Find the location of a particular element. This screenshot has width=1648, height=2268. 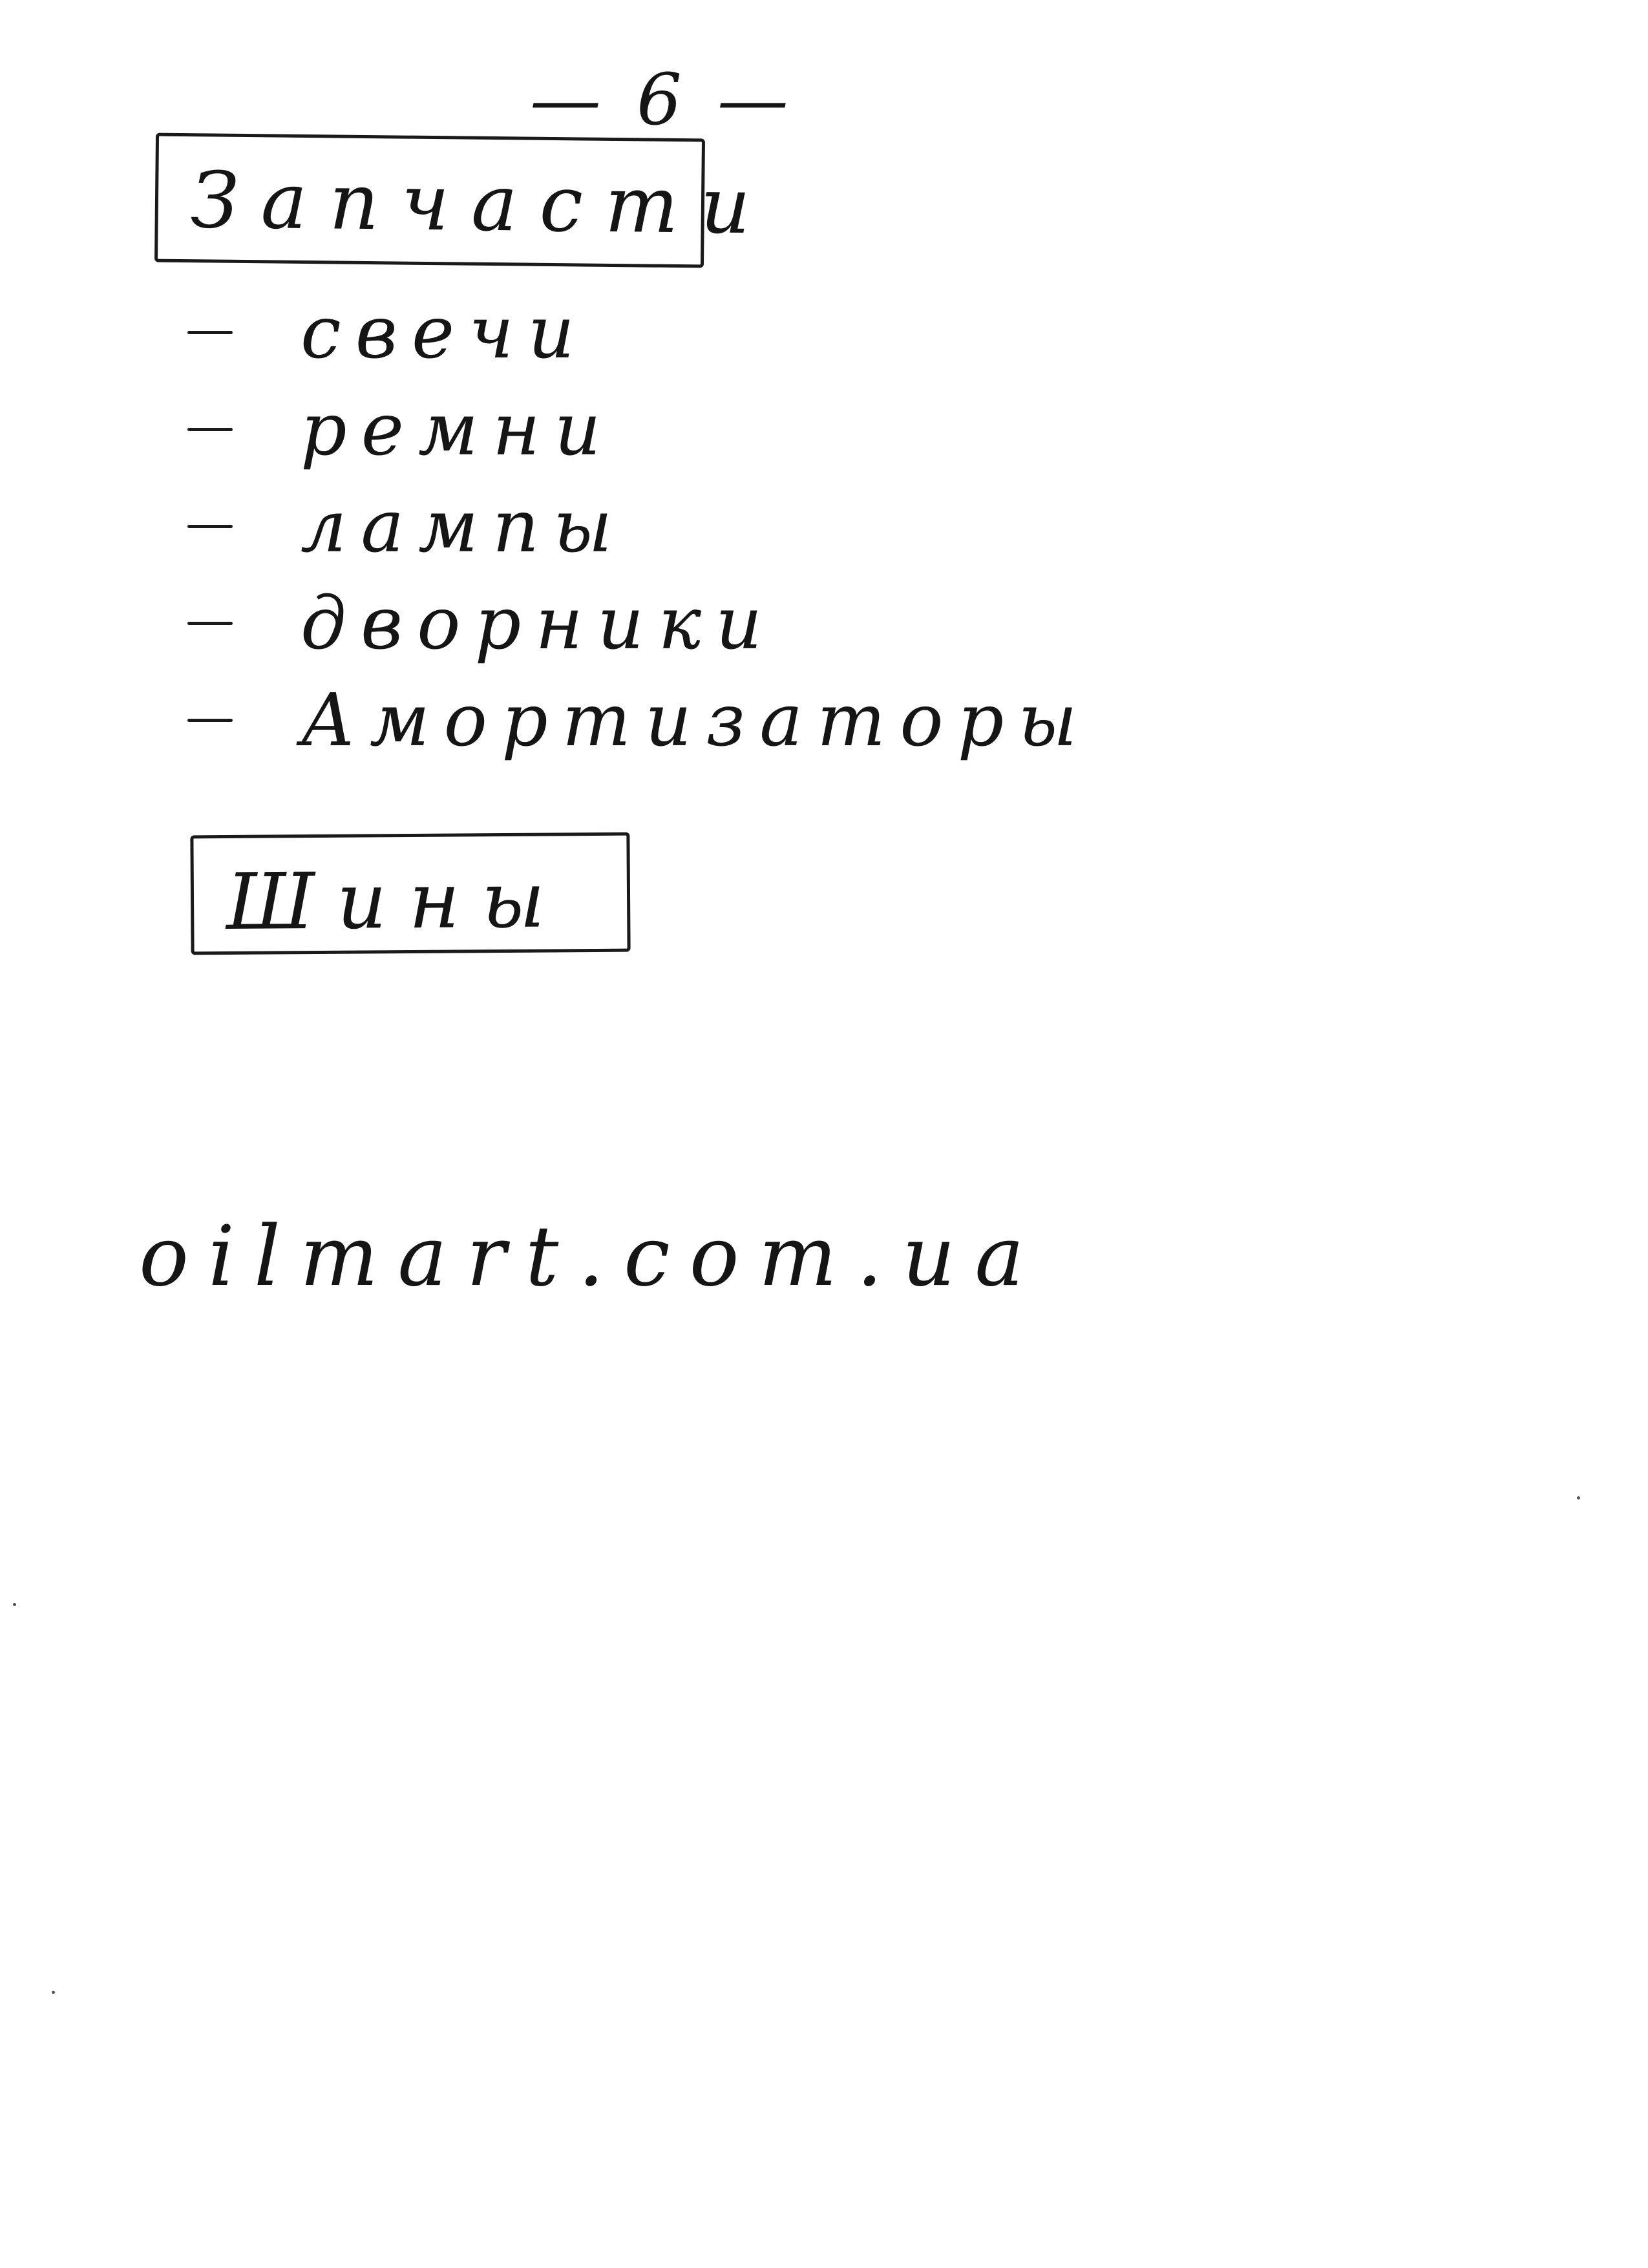

list-item-text: лампы is located at coordinates (464, 527).